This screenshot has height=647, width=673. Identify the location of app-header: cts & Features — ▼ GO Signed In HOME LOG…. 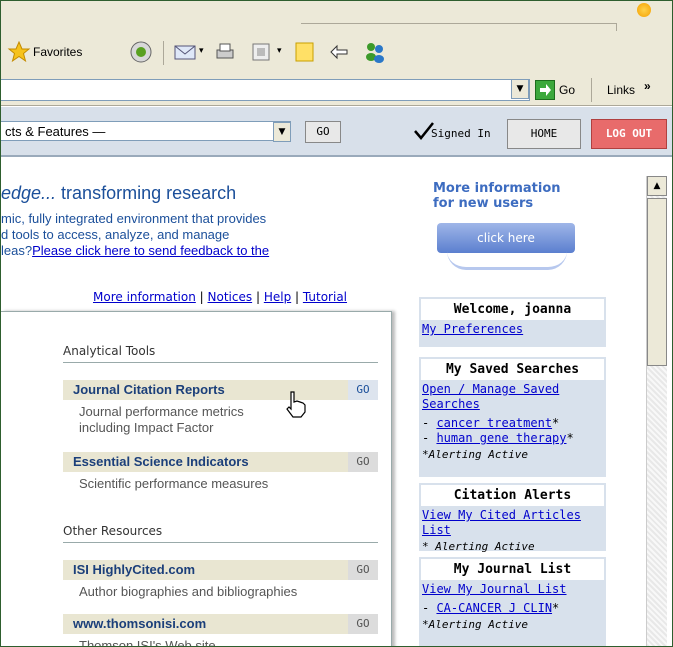
(336, 132).